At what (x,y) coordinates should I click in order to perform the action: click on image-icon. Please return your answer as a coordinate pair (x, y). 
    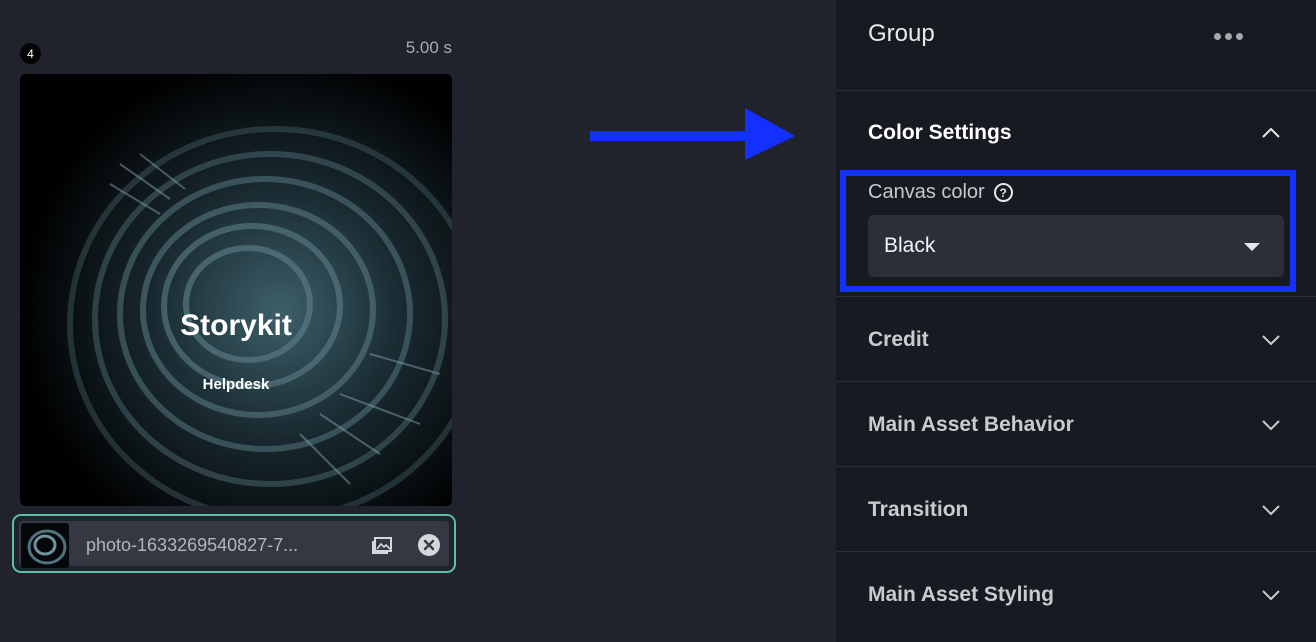
    Looking at the image, I should click on (382, 545).